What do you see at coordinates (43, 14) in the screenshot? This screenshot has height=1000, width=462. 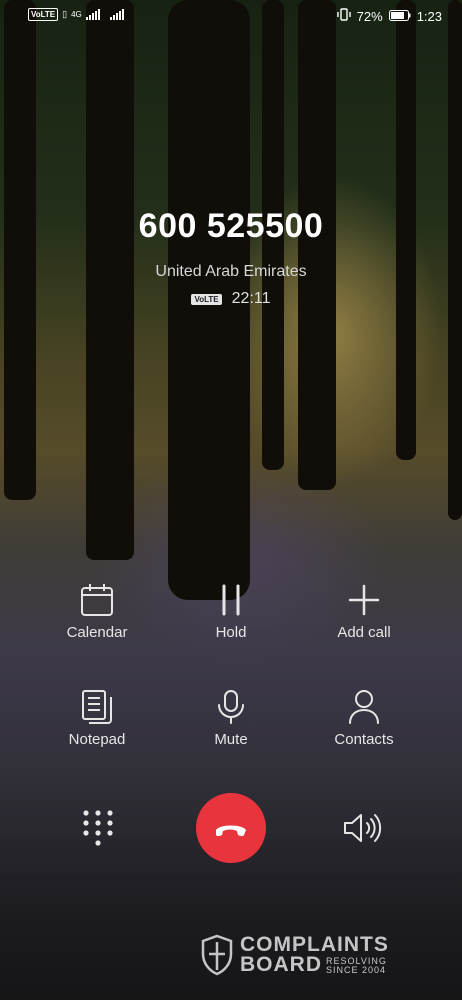 I see `volte-indicator: VoLTE` at bounding box center [43, 14].